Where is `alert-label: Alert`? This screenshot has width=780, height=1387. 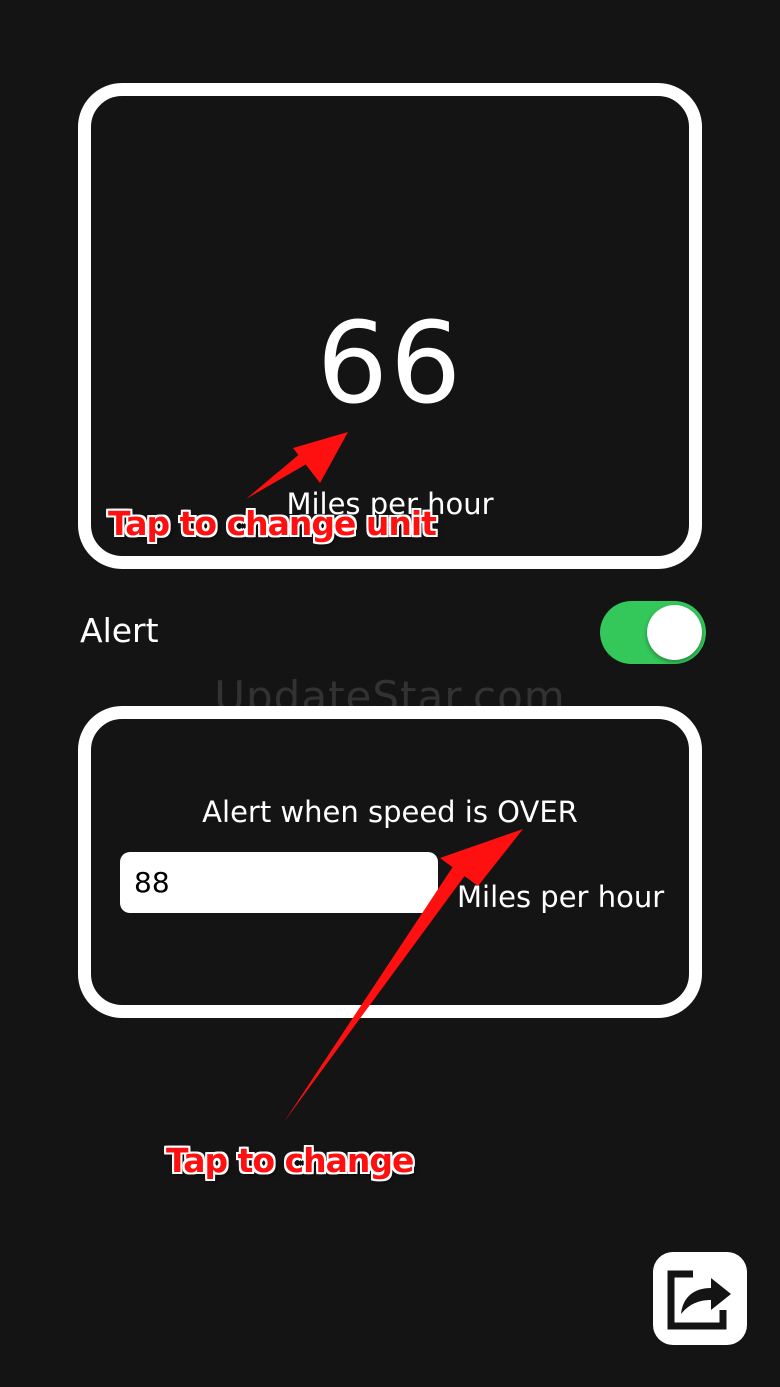 alert-label: Alert is located at coordinates (119, 630).